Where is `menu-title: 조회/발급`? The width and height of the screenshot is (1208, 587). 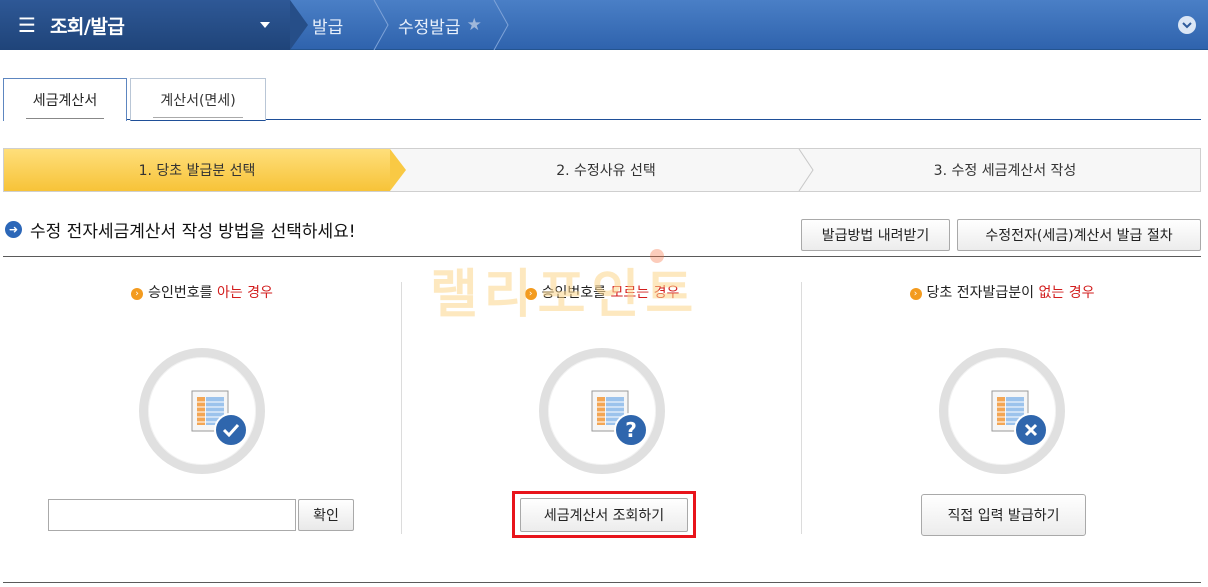 menu-title: 조회/발급 is located at coordinates (87, 26).